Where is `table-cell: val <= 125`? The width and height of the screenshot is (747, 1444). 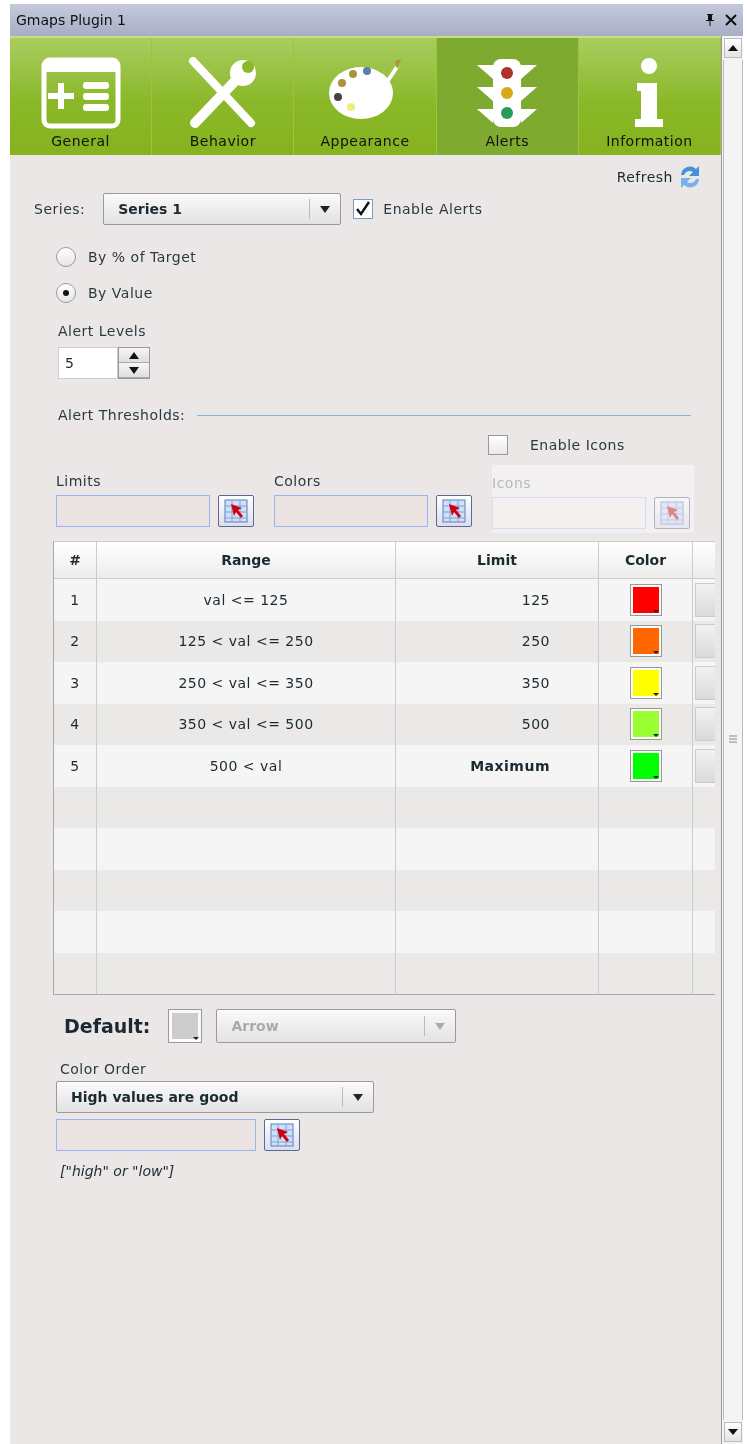 table-cell: val <= 125 is located at coordinates (246, 600).